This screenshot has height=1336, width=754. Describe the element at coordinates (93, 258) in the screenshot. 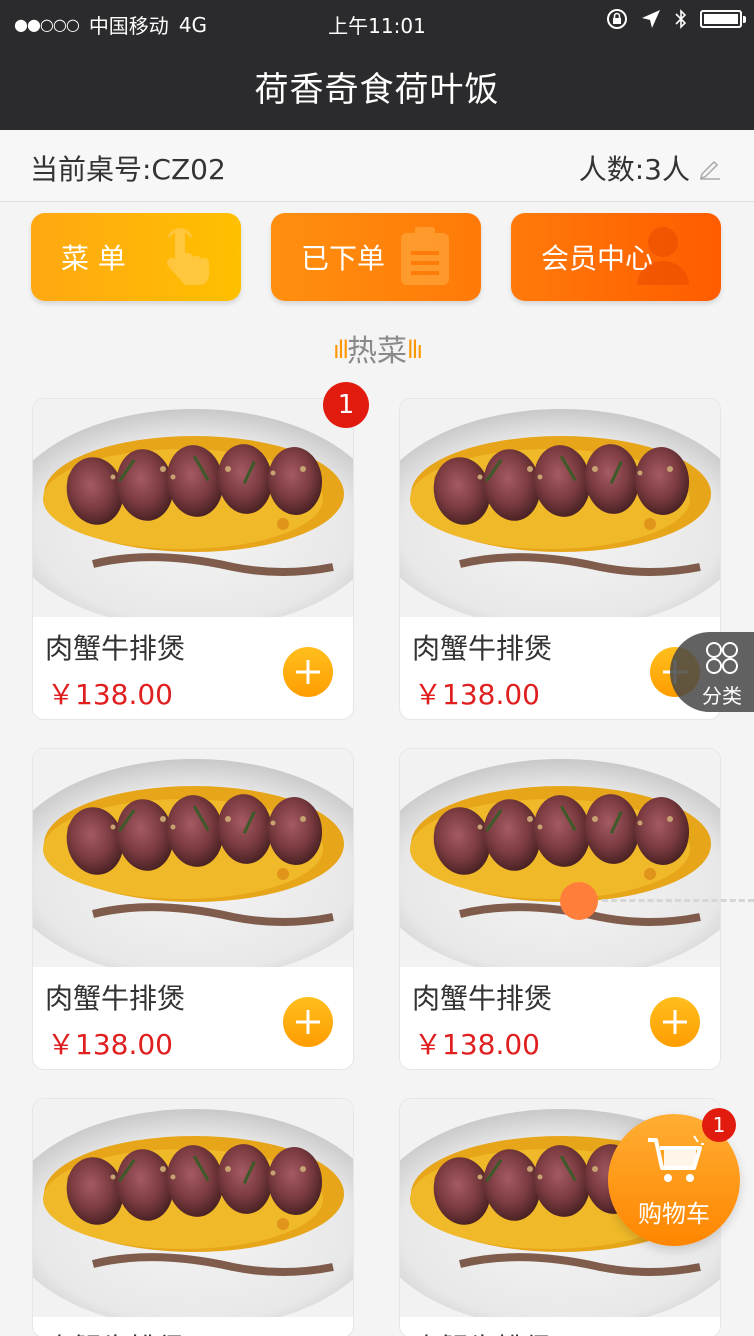

I see `menu-button-label: 菜 单` at that location.